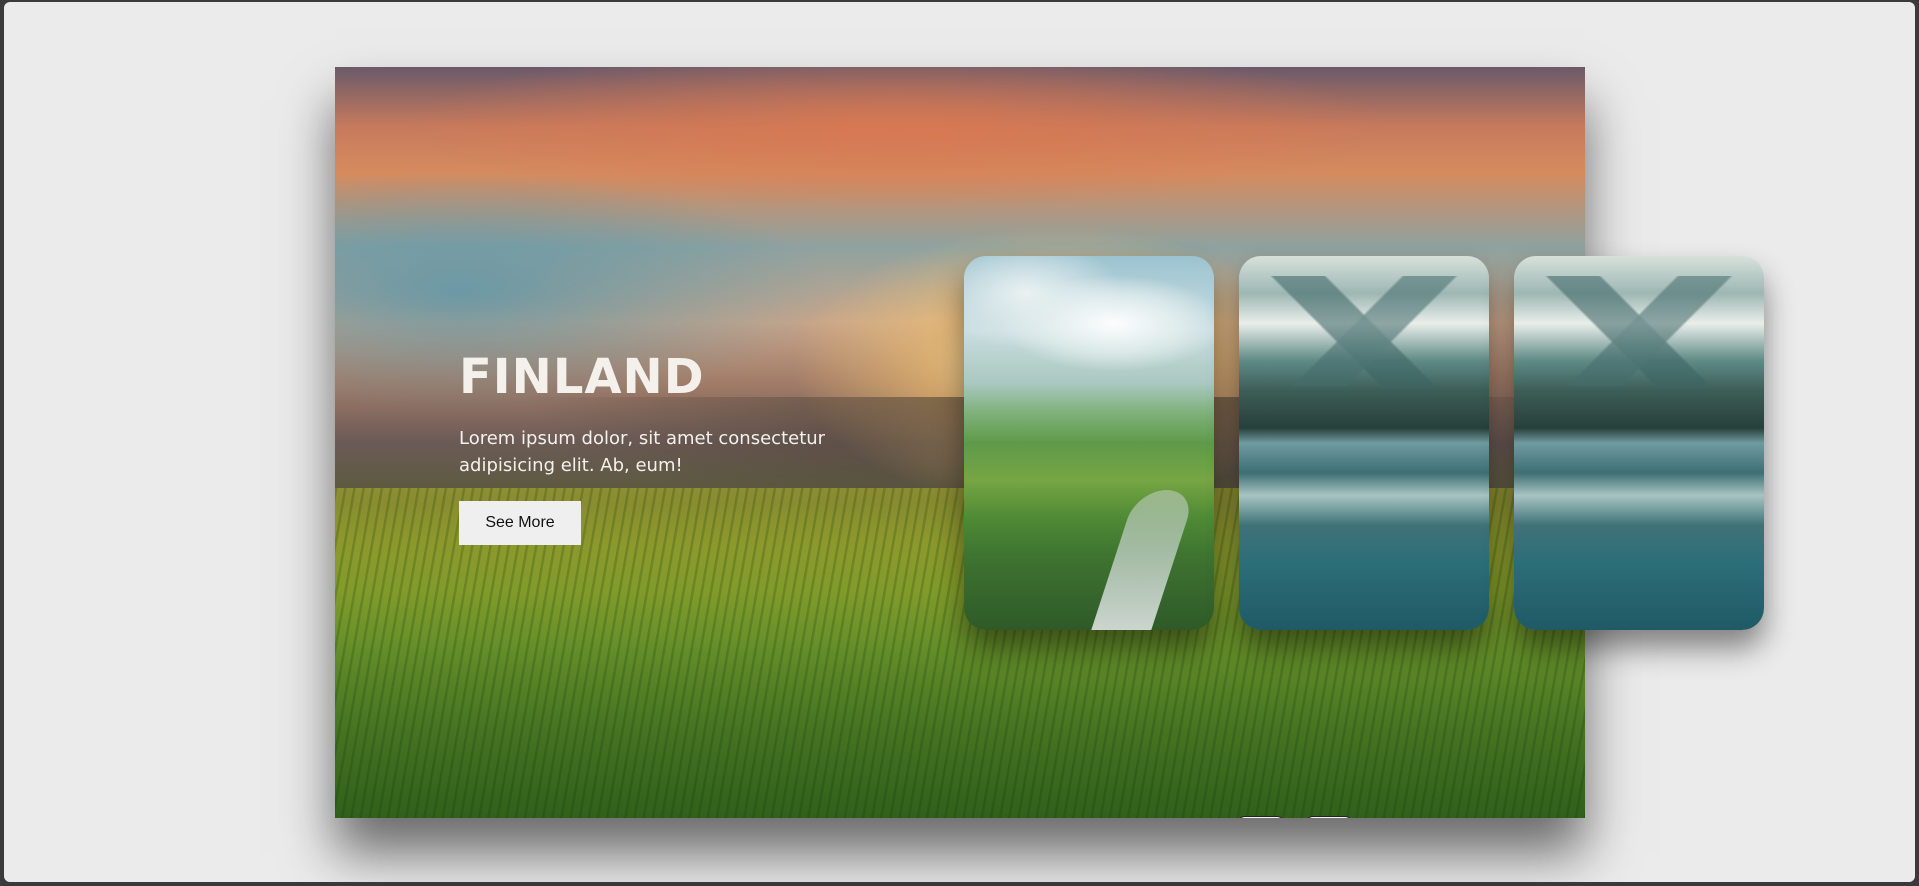 This screenshot has width=1919, height=886. Describe the element at coordinates (1297, 817) in the screenshot. I see `slider-controls` at that location.